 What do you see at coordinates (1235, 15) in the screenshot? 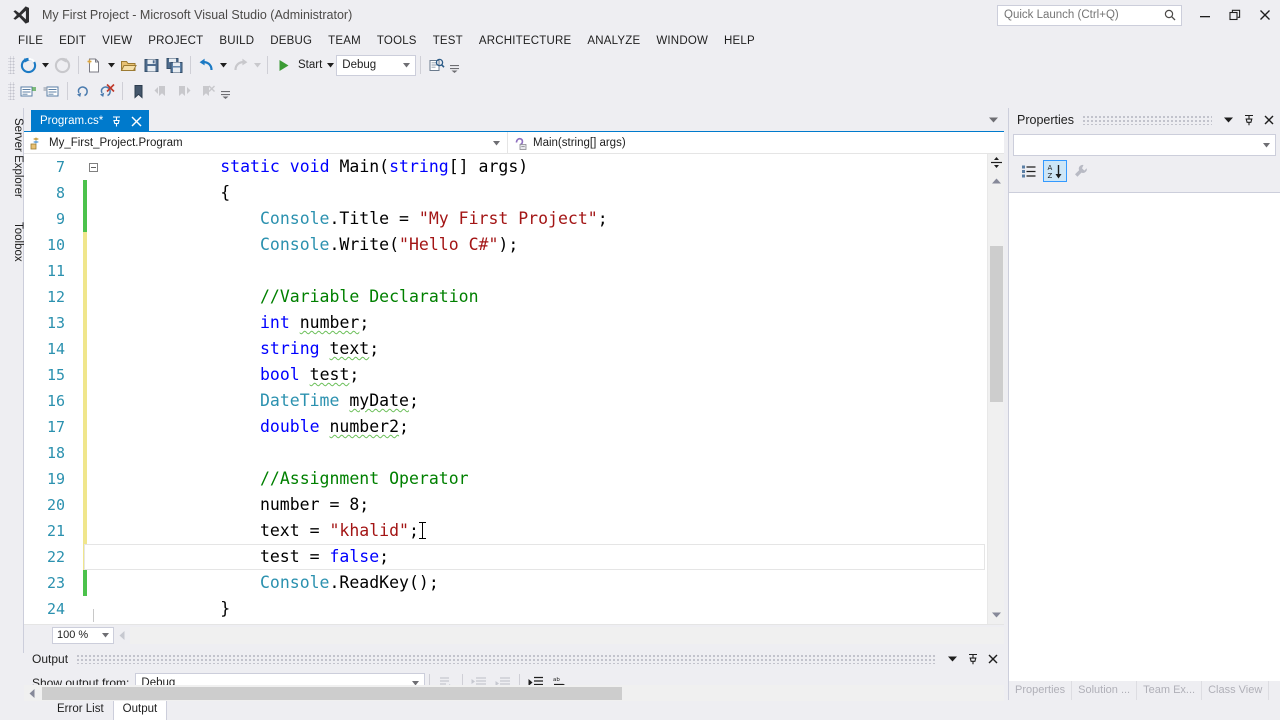
I see `restore-button` at bounding box center [1235, 15].